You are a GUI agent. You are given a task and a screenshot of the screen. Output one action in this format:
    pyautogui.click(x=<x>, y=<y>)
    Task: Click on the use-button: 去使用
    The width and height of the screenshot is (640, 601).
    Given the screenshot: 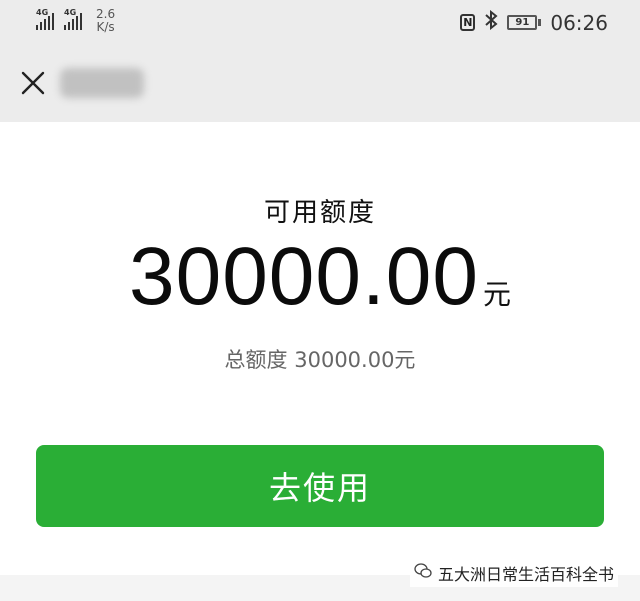 What is the action you would take?
    pyautogui.click(x=320, y=486)
    